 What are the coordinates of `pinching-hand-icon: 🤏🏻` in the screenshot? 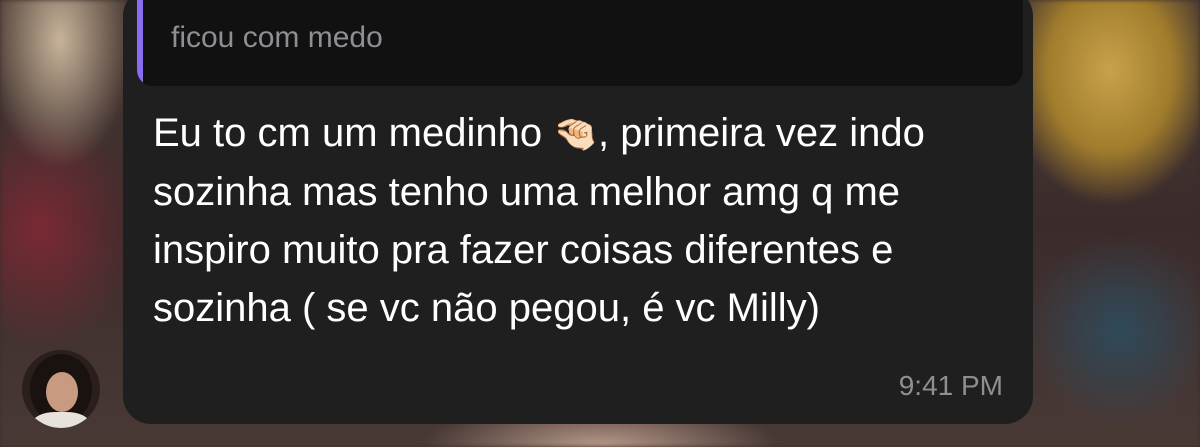 It's located at (576, 133).